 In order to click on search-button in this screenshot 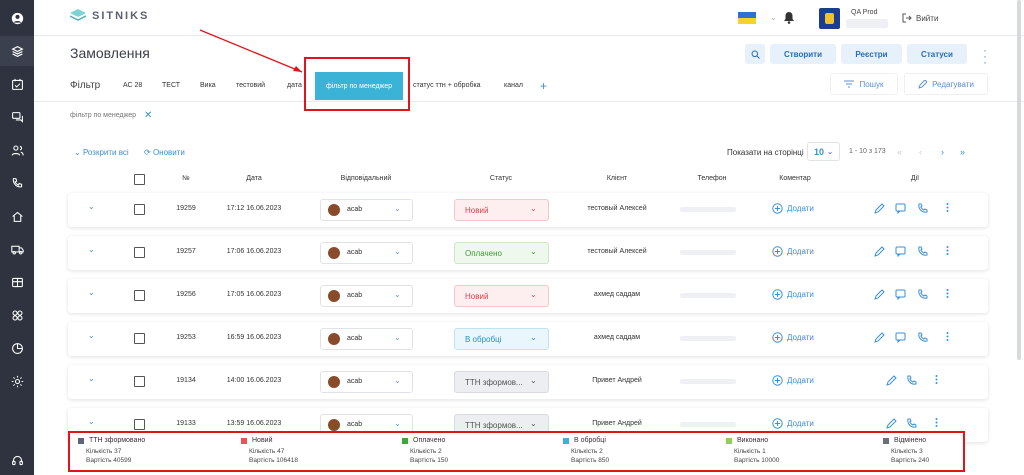, I will do `click(755, 54)`.